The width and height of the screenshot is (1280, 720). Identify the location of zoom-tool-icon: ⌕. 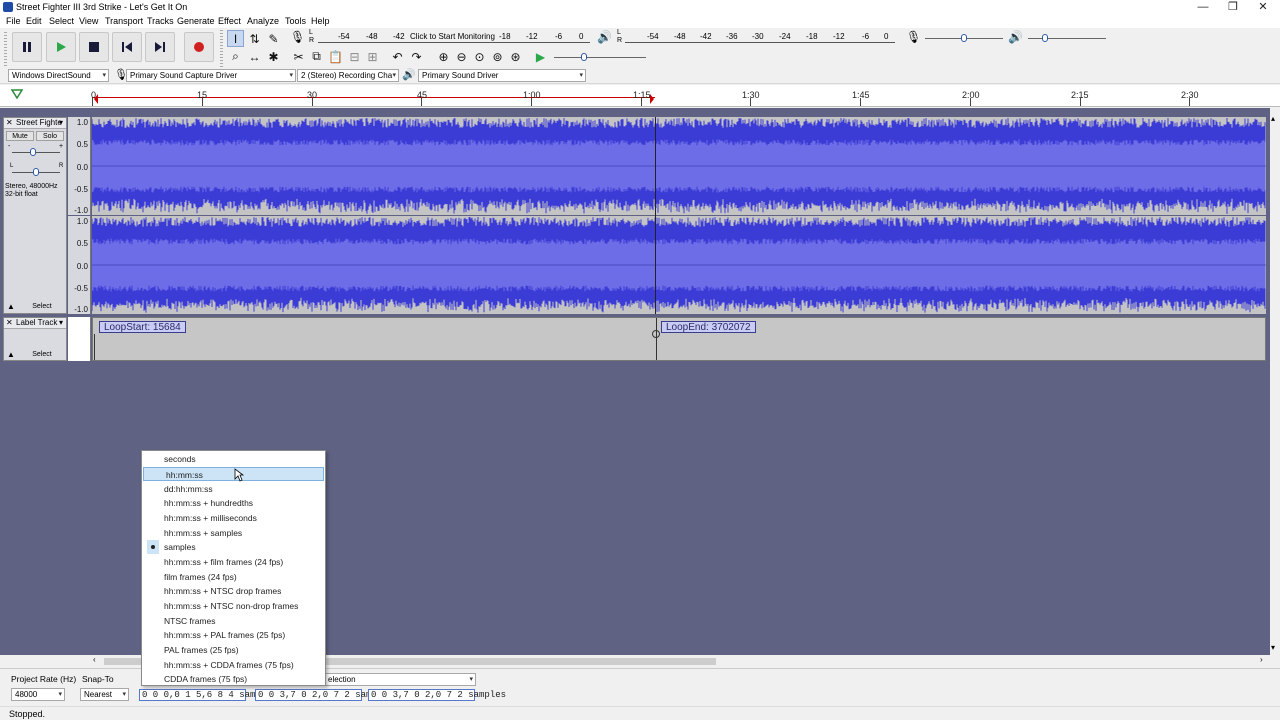
(235, 56).